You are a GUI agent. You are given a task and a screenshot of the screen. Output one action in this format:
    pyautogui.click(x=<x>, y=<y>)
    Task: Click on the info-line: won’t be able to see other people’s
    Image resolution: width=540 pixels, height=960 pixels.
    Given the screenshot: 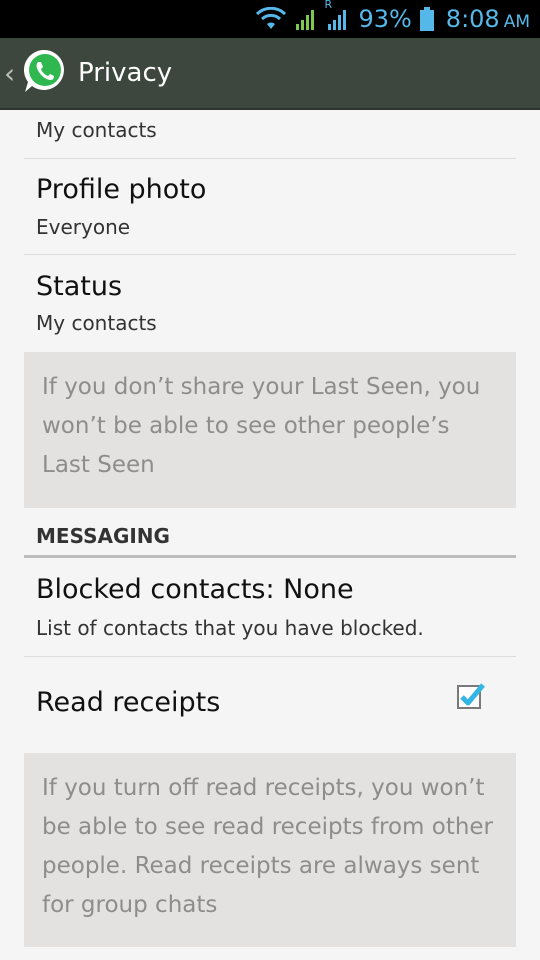 What is the action you would take?
    pyautogui.click(x=246, y=426)
    